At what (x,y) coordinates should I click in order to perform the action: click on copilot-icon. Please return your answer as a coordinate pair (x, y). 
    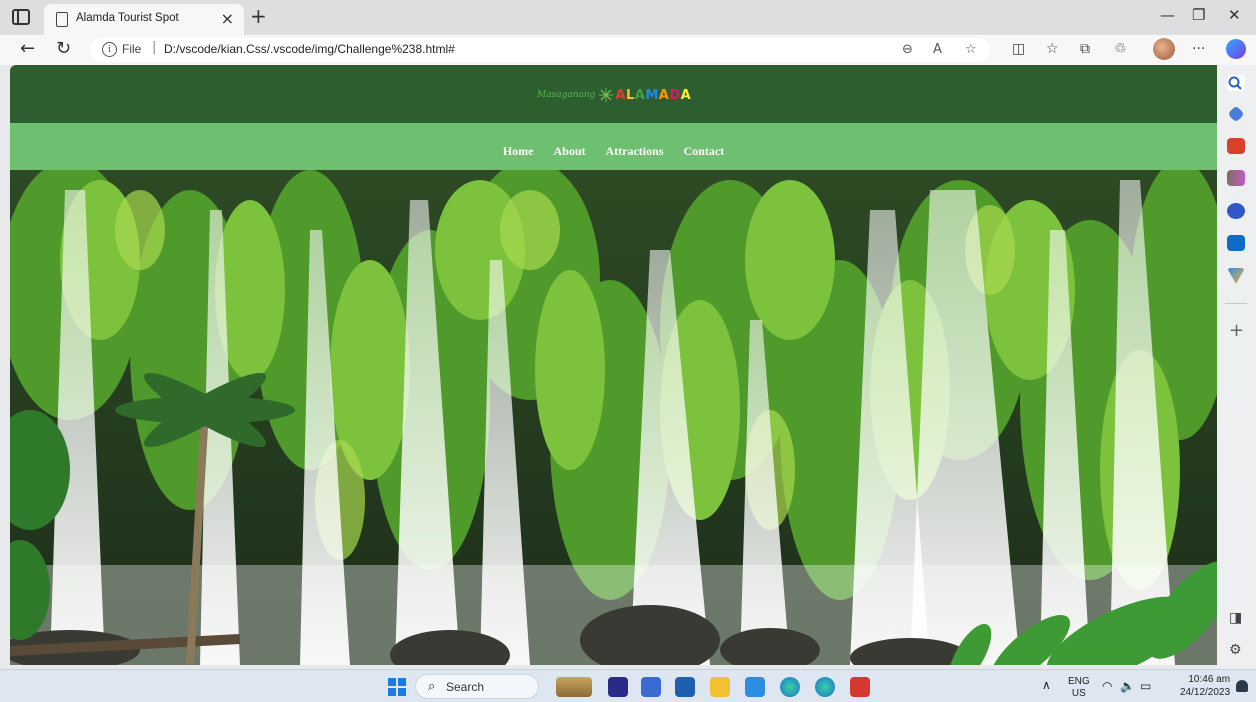
    Looking at the image, I should click on (1236, 49).